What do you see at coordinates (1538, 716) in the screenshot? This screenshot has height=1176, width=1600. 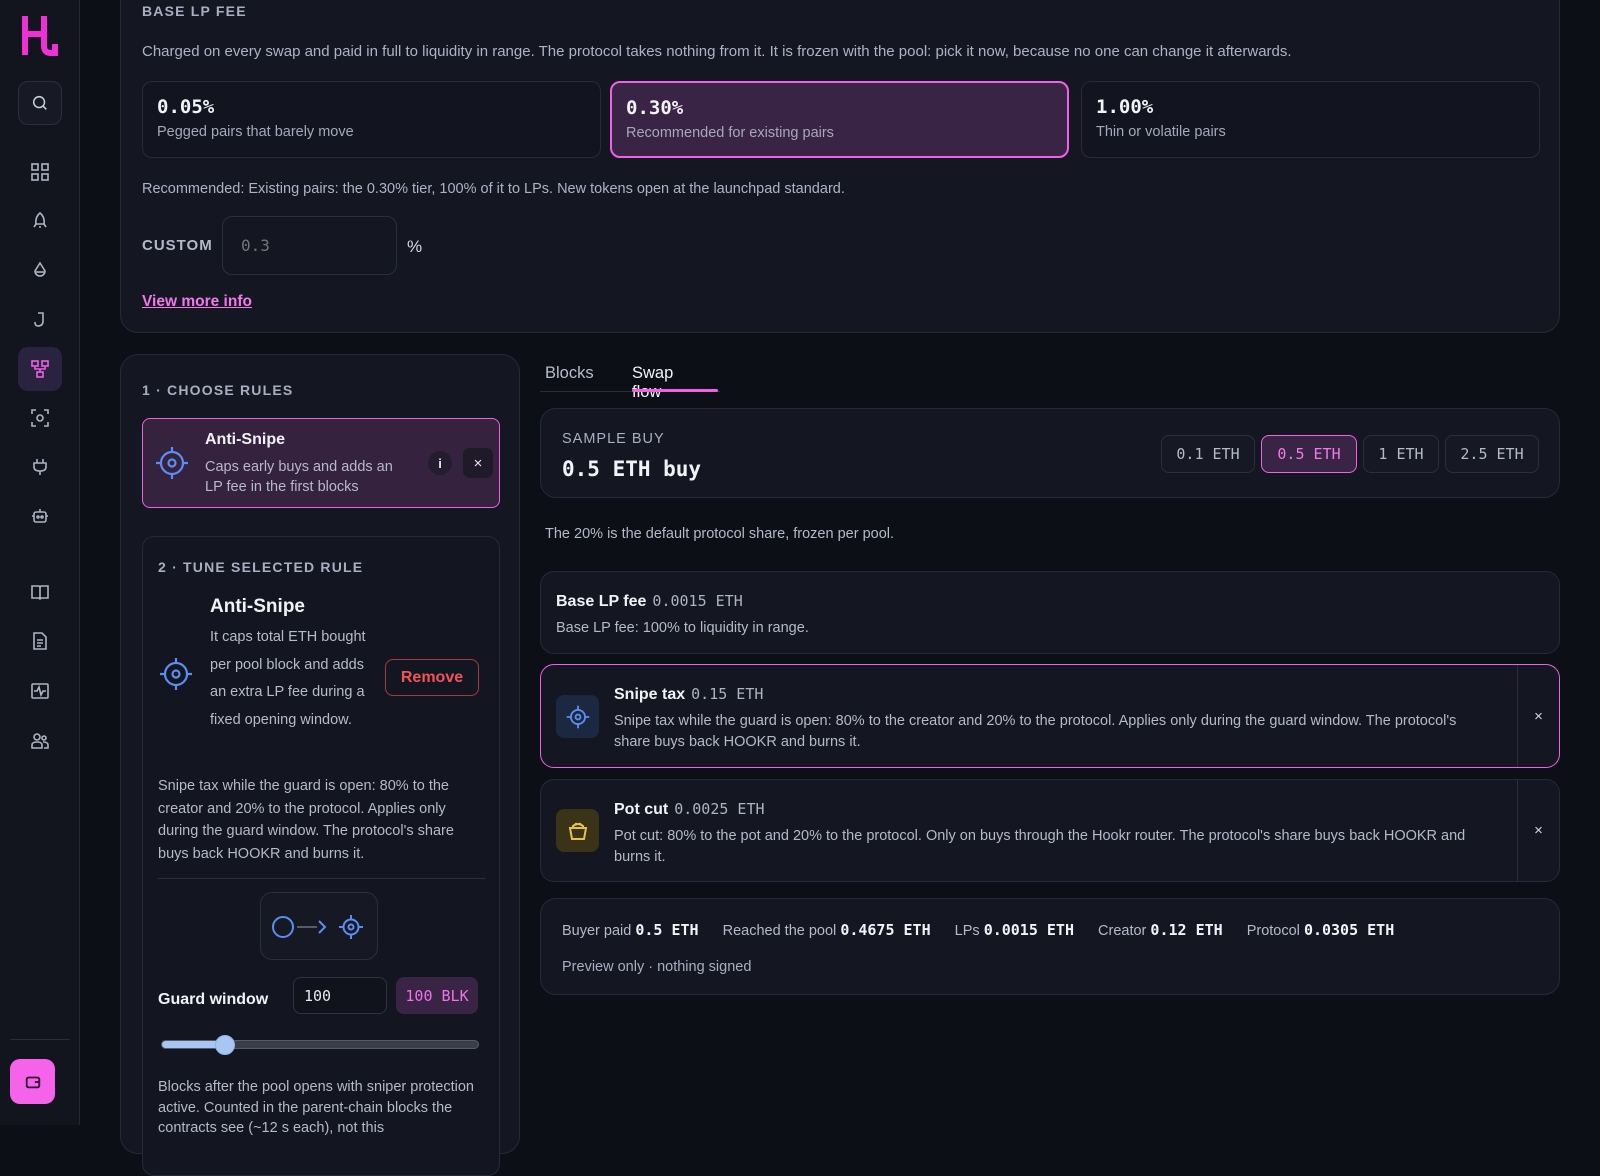 I see `remove-snipe-tax-button: ×` at bounding box center [1538, 716].